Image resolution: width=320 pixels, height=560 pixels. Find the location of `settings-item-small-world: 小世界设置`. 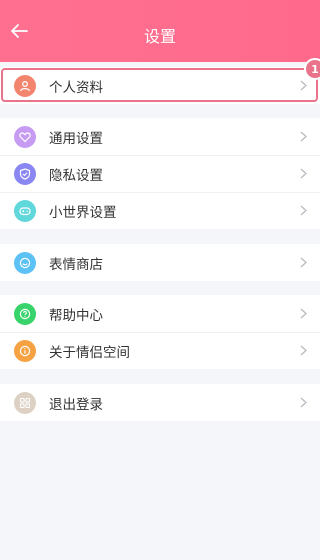

settings-item-small-world: 小世界设置 is located at coordinates (160, 210).